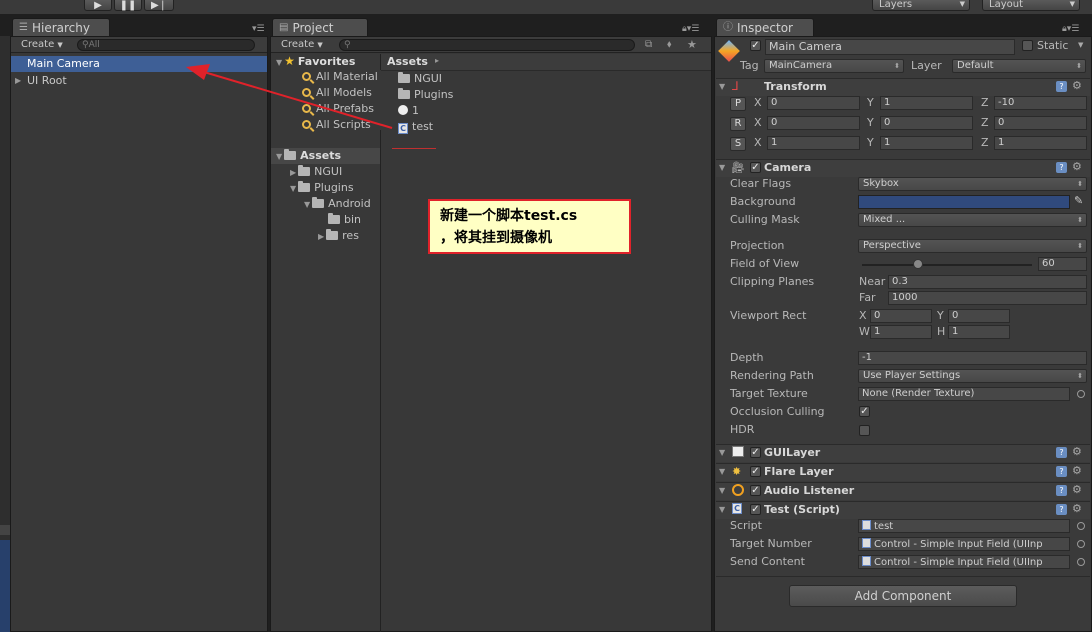  I want to click on annotation-note: 新建一个脚本test.cs ，将其挂到摄像机, so click(529, 226).